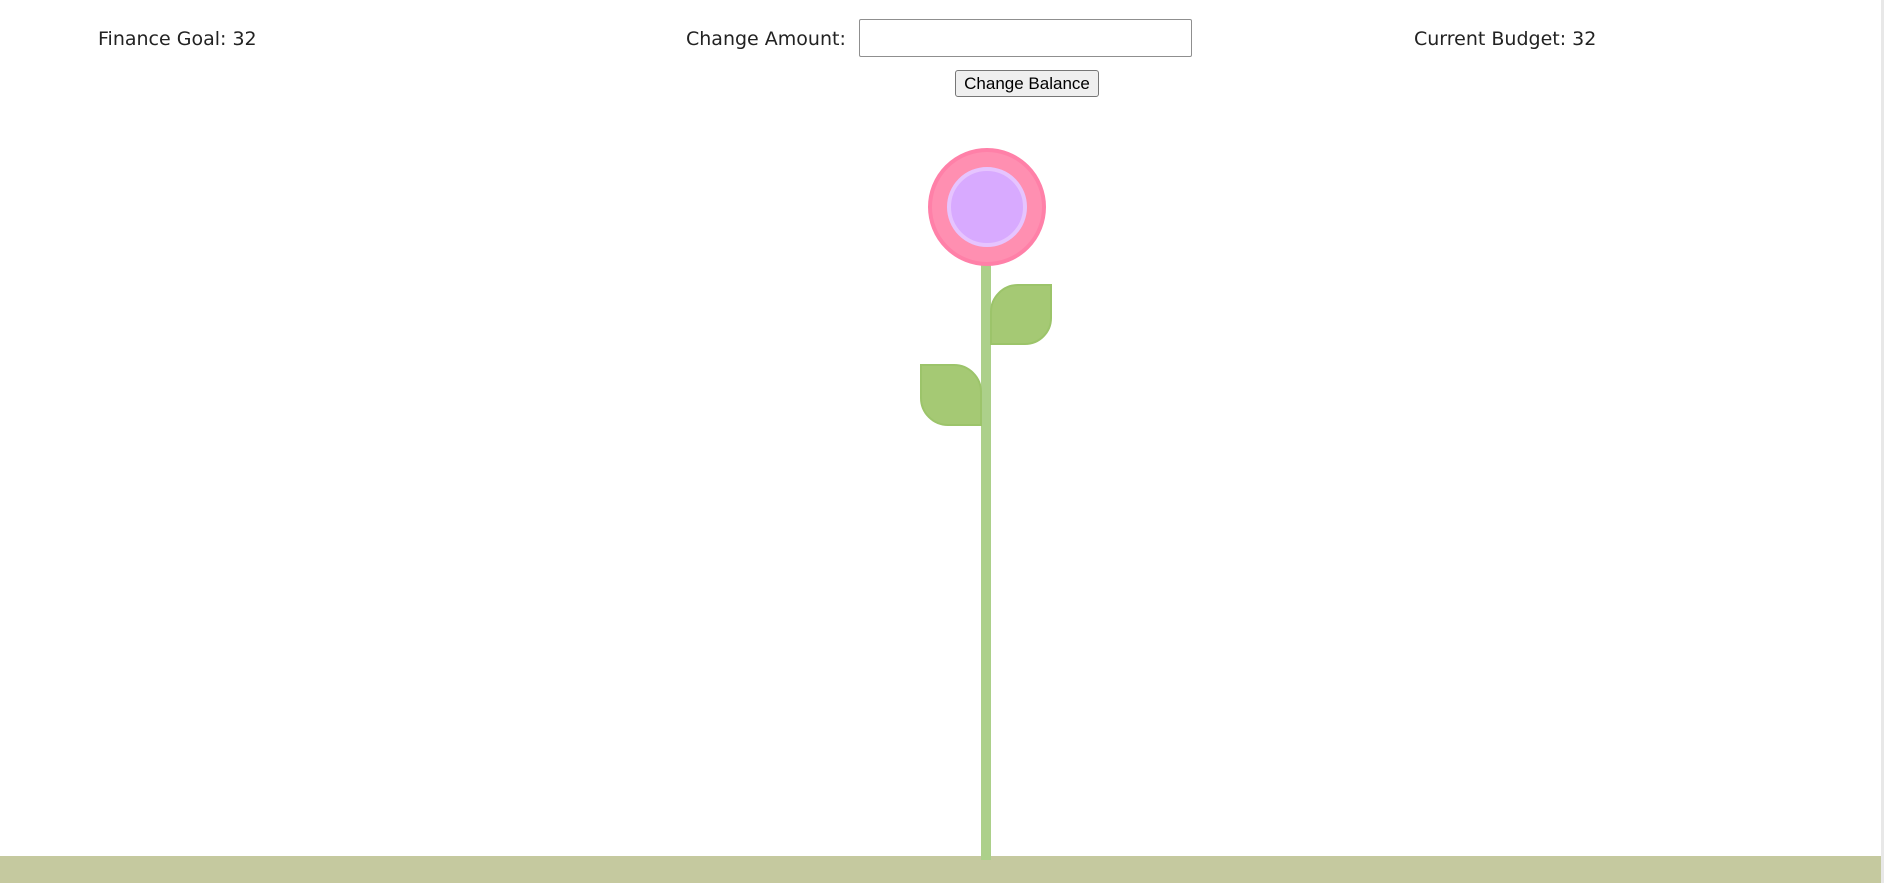 This screenshot has width=1884, height=883. Describe the element at coordinates (940, 869) in the screenshot. I see `ground-strip` at that location.